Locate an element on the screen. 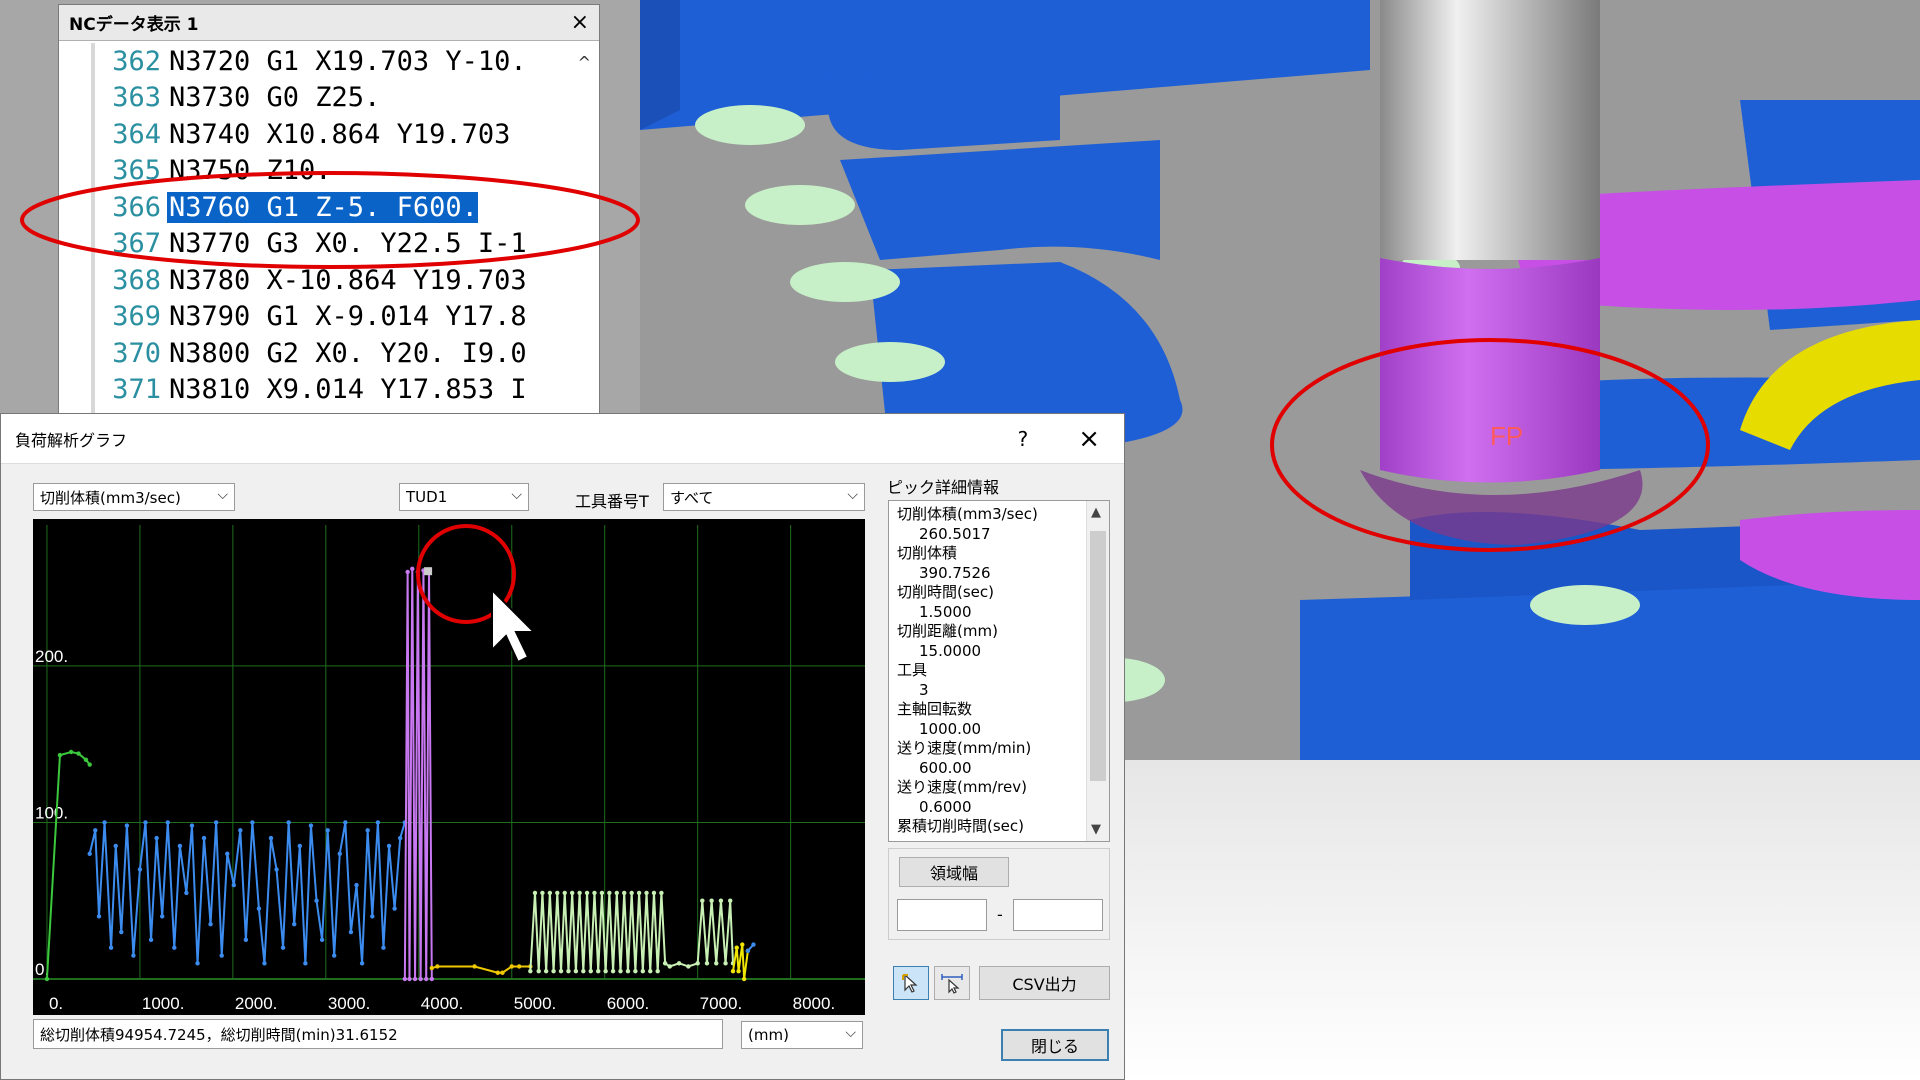  range-mode-button is located at coordinates (952, 983).